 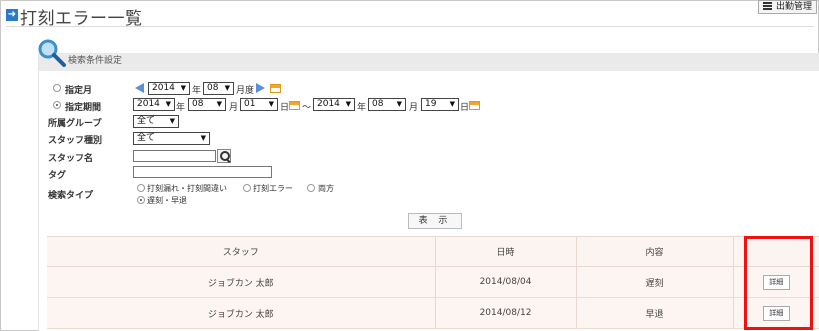 I want to click on month-mode-label: 指定月, so click(x=79, y=91).